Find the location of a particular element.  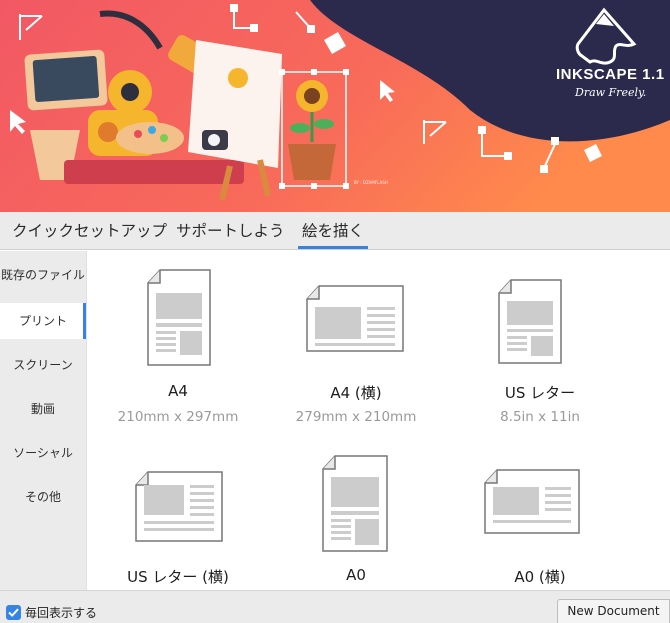

template-a0: A0 is located at coordinates (356, 518).